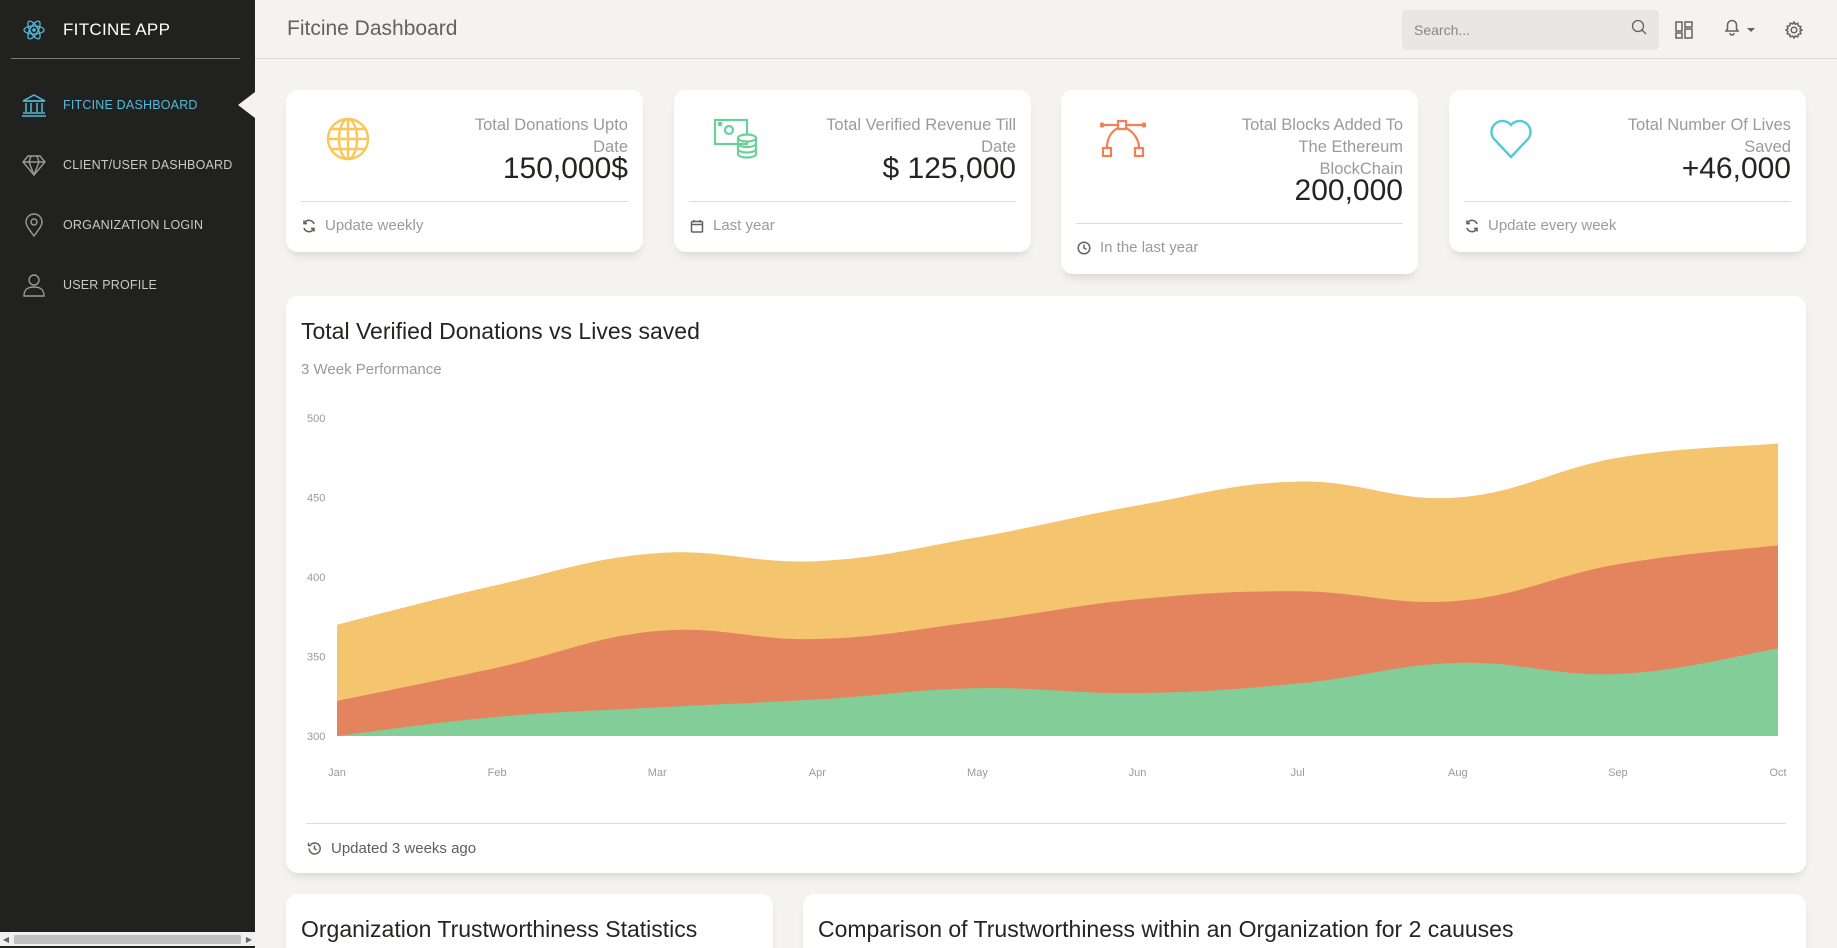 This screenshot has height=948, width=1837. What do you see at coordinates (316, 578) in the screenshot?
I see `y-tick-label: 400` at bounding box center [316, 578].